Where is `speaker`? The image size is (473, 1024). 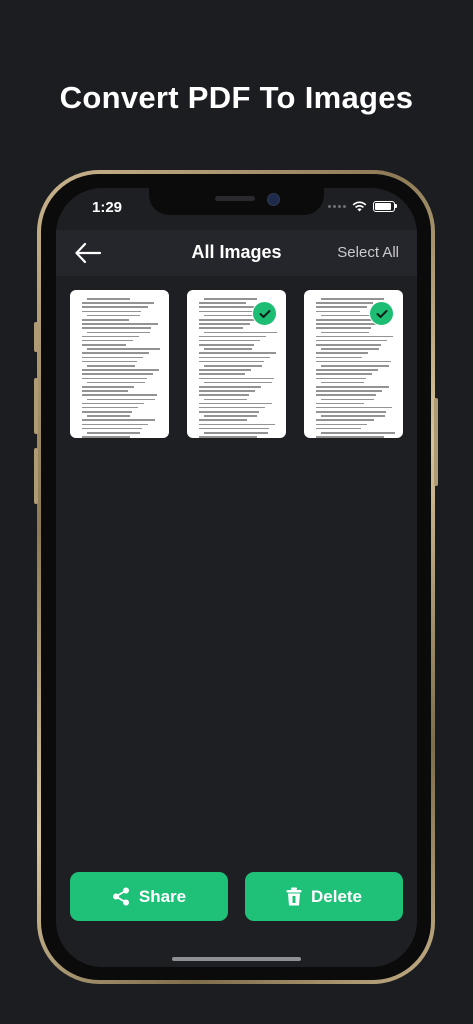 speaker is located at coordinates (235, 198).